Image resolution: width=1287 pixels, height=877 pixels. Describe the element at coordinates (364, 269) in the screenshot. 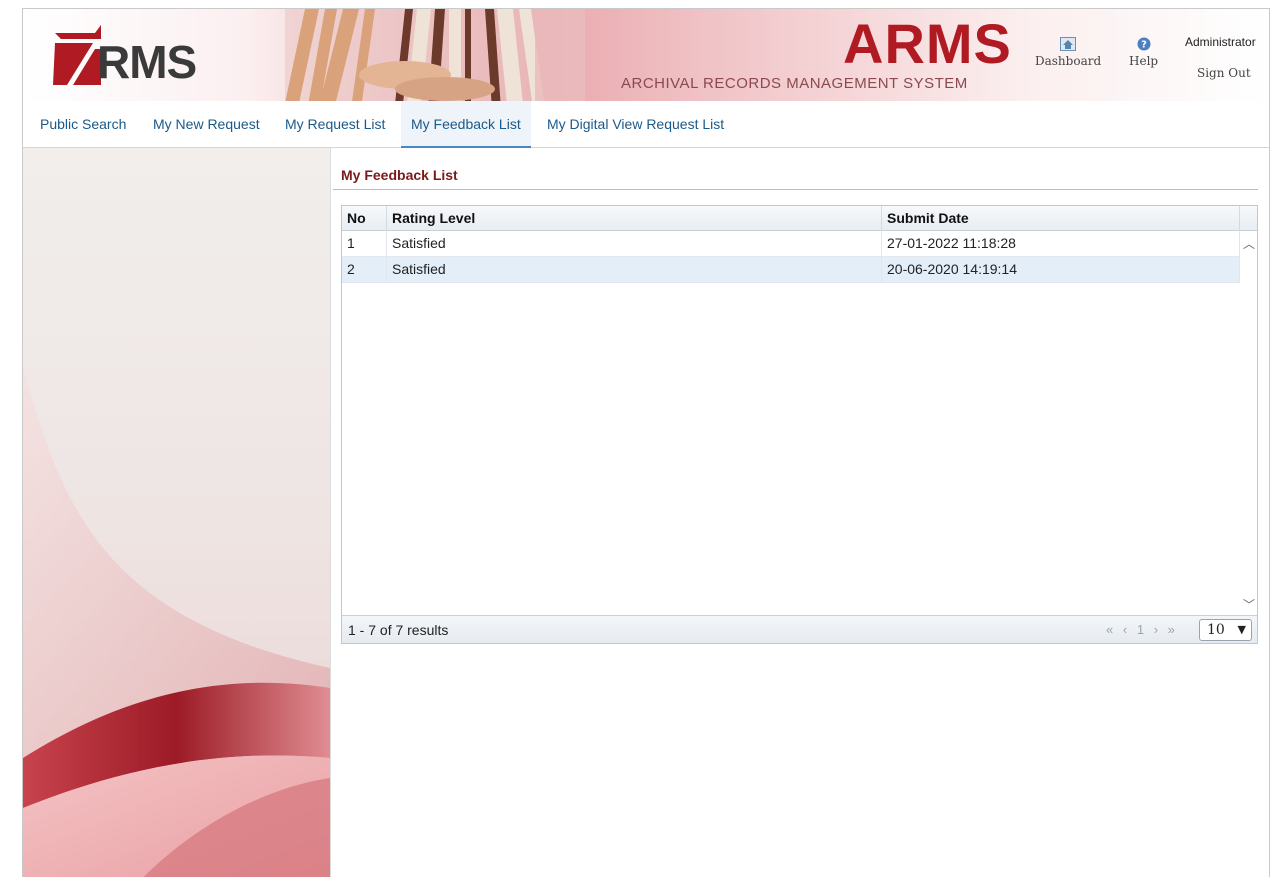

I see `cell-no: 2` at that location.